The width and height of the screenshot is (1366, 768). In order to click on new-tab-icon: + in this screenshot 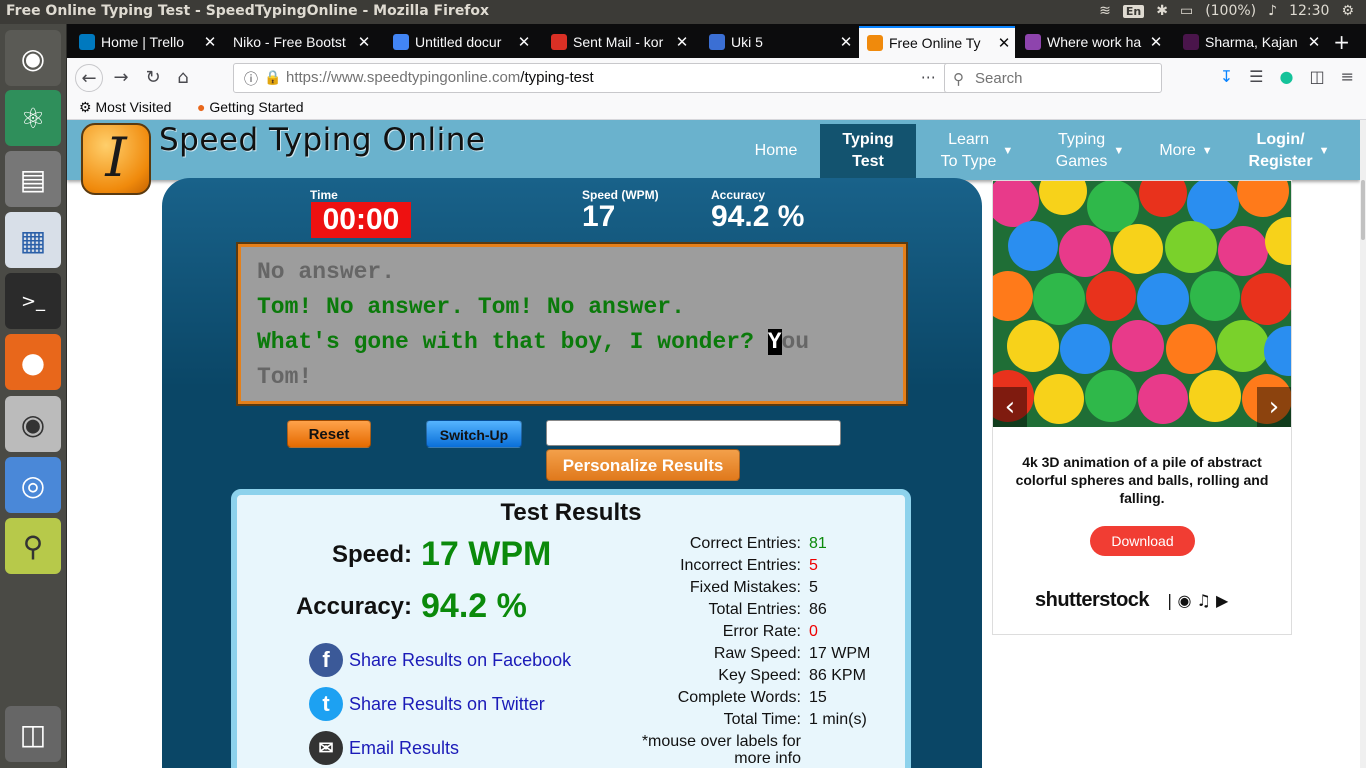, I will do `click(1341, 42)`.